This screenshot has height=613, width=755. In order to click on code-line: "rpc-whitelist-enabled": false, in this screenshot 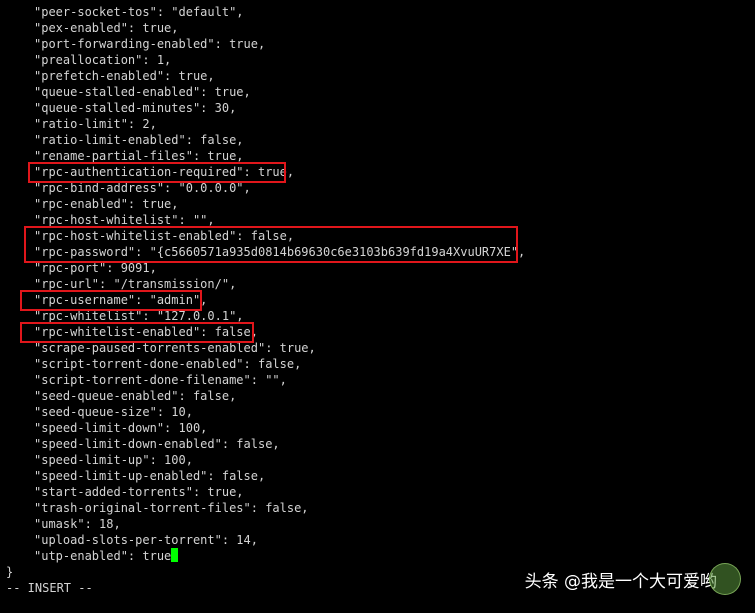, I will do `click(265, 332)`.